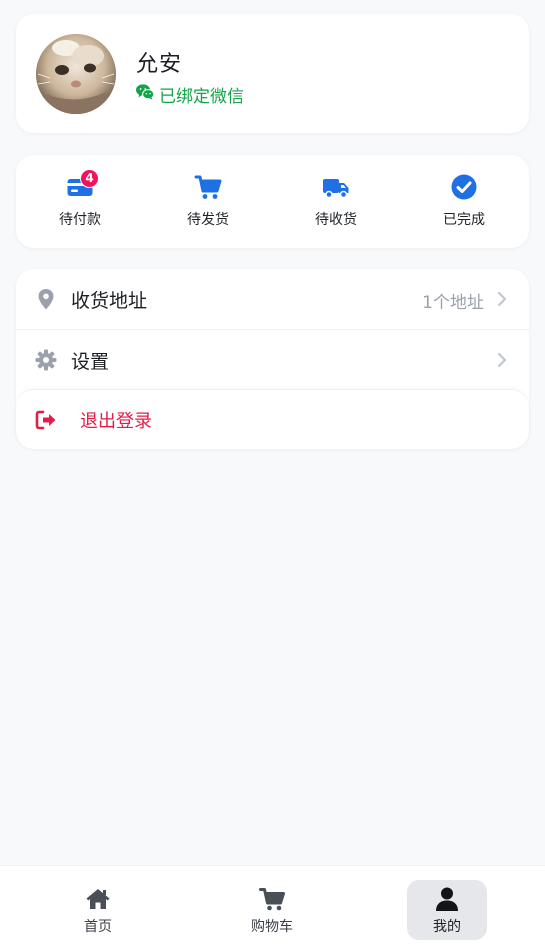 This screenshot has width=545, height=949. Describe the element at coordinates (46, 360) in the screenshot. I see `gear-icon` at that location.